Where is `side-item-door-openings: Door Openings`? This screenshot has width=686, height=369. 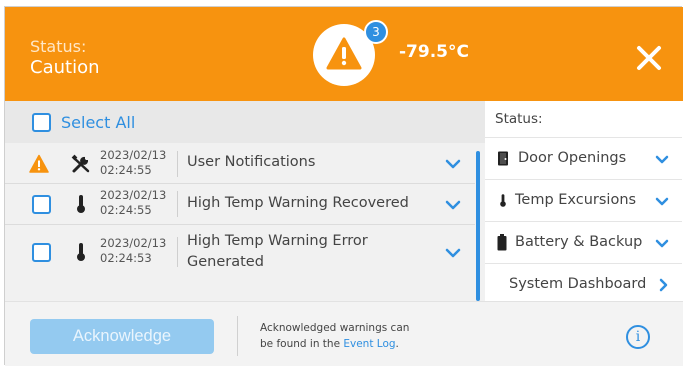
side-item-door-openings: Door Openings is located at coordinates (583, 158).